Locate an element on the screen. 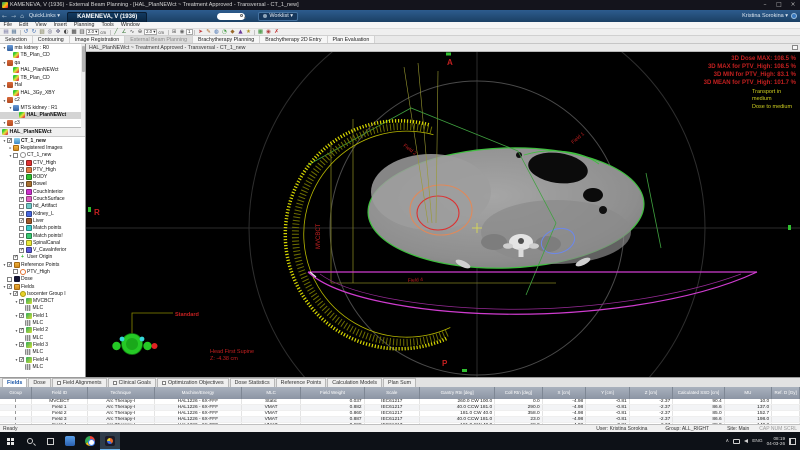 This screenshot has height=450, width=800. column-header-scale: Scale is located at coordinates (392, 393).